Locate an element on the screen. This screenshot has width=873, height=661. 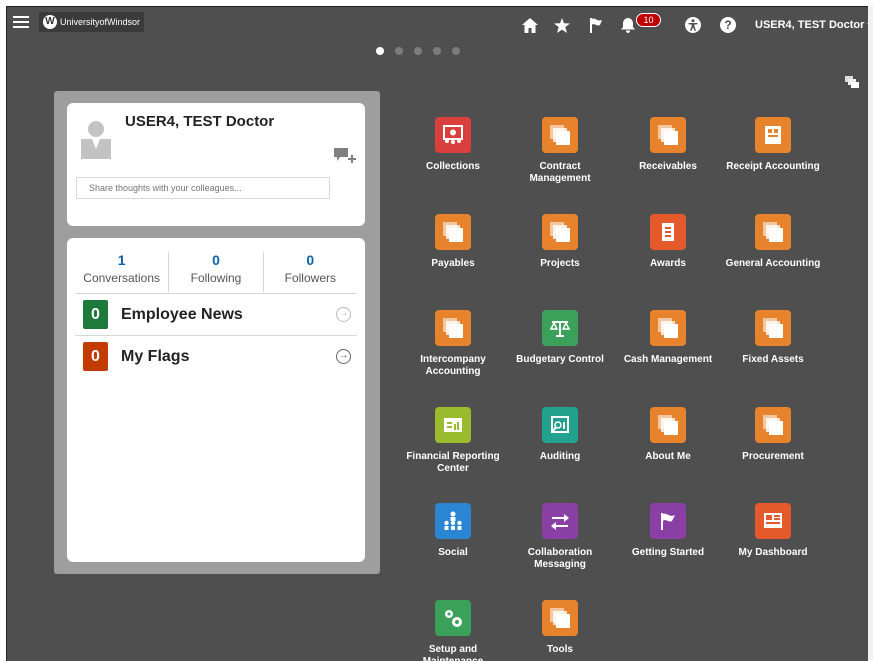
stat-followers: 0 Followers is located at coordinates (310, 272).